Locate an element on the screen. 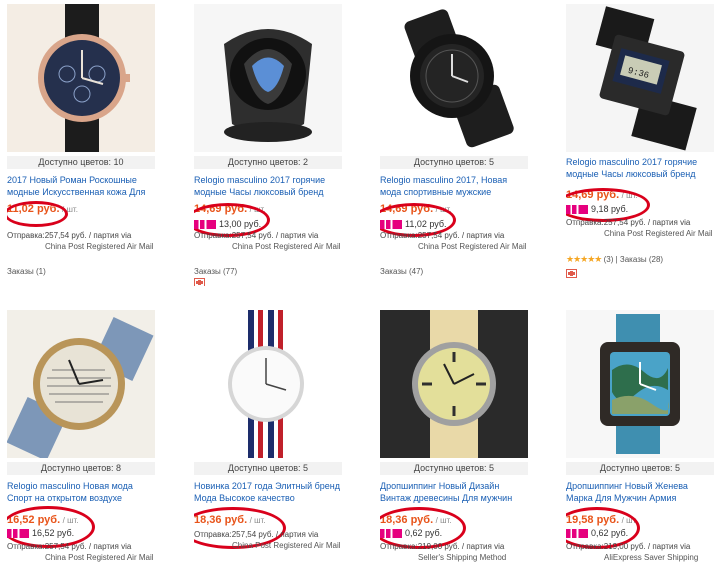 This screenshot has width=719, height=571. rating-and-orders: (3) | Заказы (28) is located at coordinates (633, 259).